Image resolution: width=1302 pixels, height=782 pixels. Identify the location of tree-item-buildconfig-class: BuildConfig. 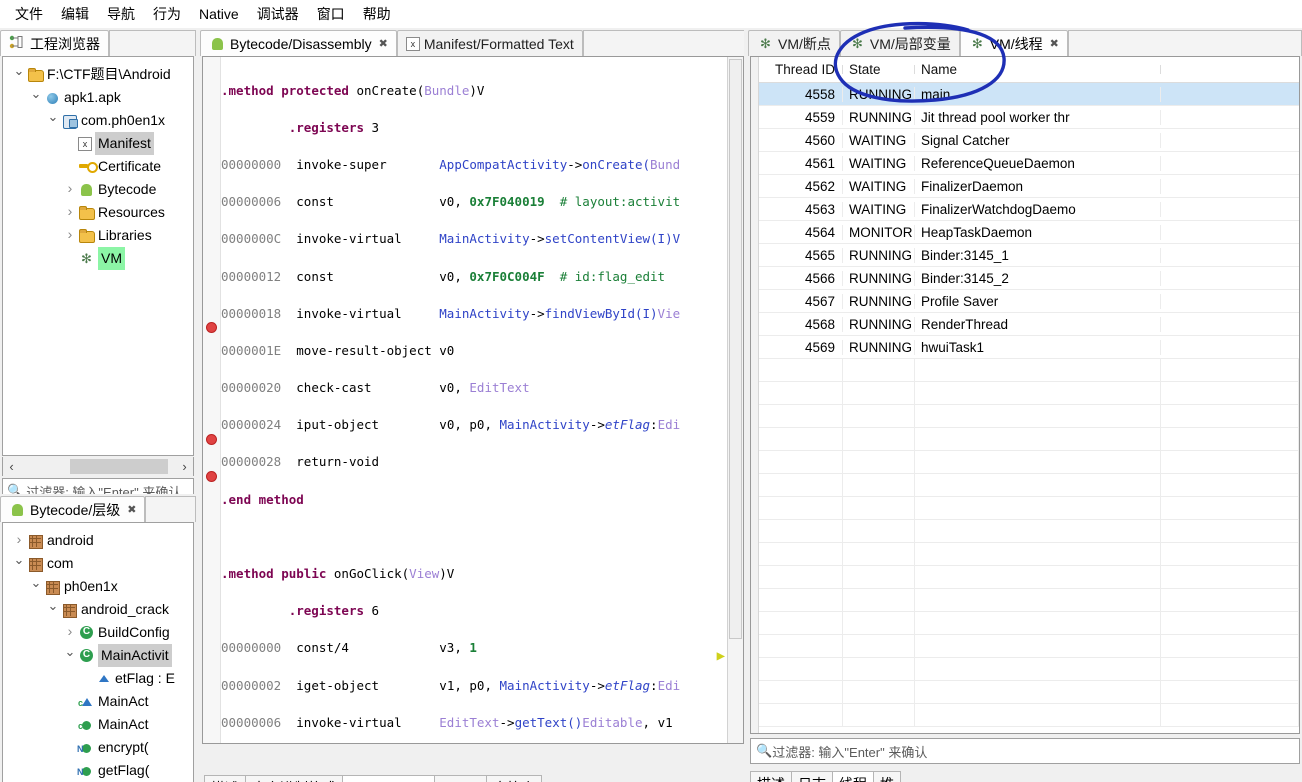
(98, 632).